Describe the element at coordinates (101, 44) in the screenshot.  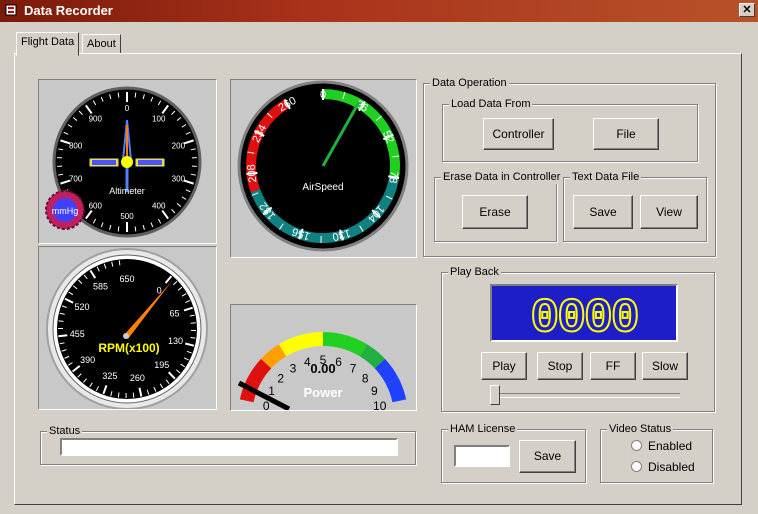
I see `tab-about: About` at that location.